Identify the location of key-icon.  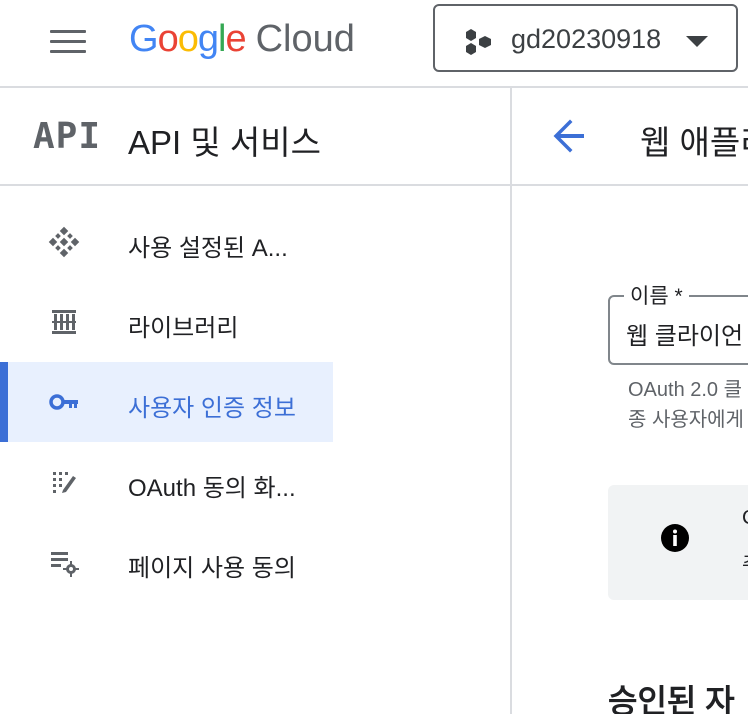
(63, 402).